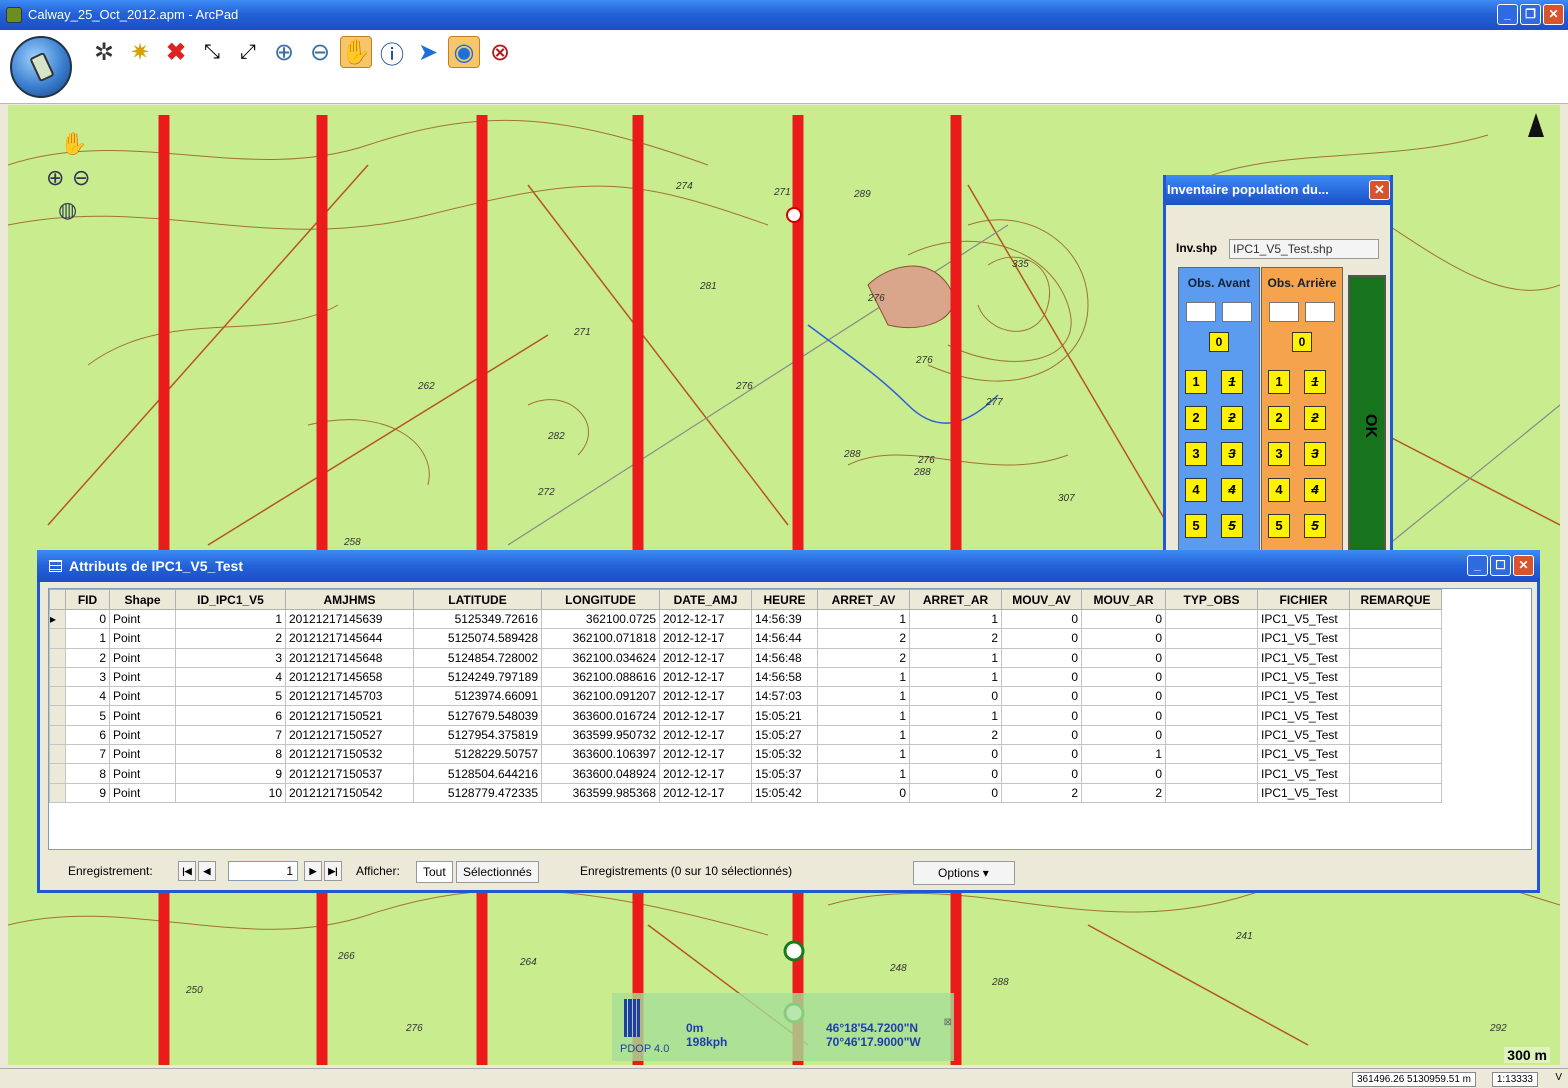 The width and height of the screenshot is (1568, 1088). Describe the element at coordinates (1041, 599) in the screenshot. I see `column-header: MOUV_AV` at that location.